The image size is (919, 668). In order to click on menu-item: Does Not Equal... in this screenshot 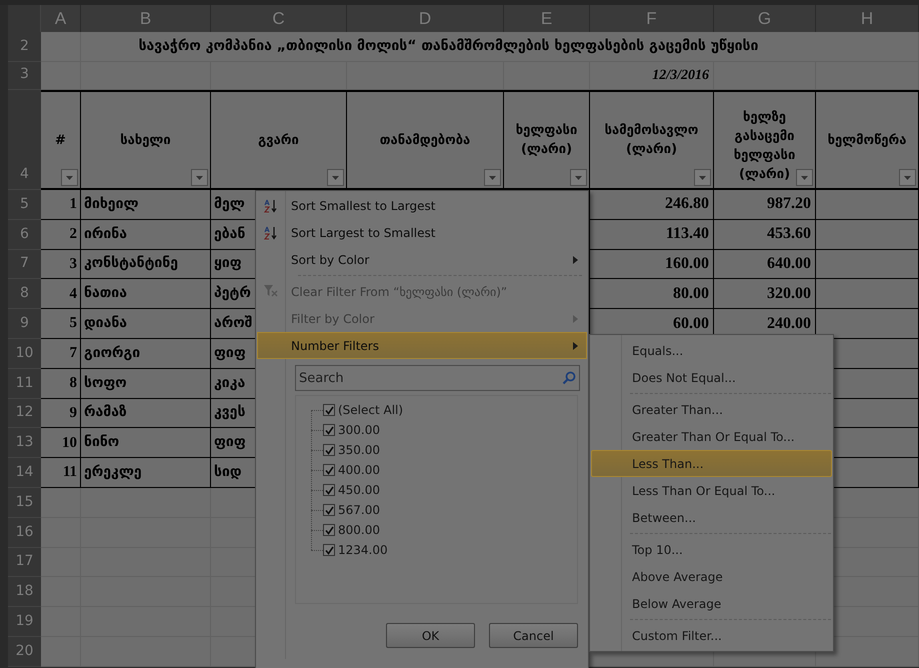, I will do `click(711, 377)`.